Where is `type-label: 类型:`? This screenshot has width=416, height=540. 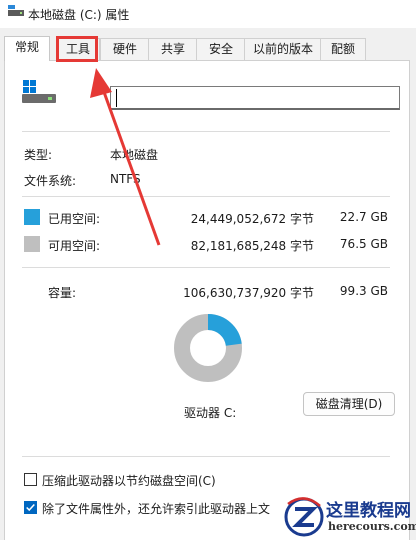
type-label: 类型: is located at coordinates (38, 155).